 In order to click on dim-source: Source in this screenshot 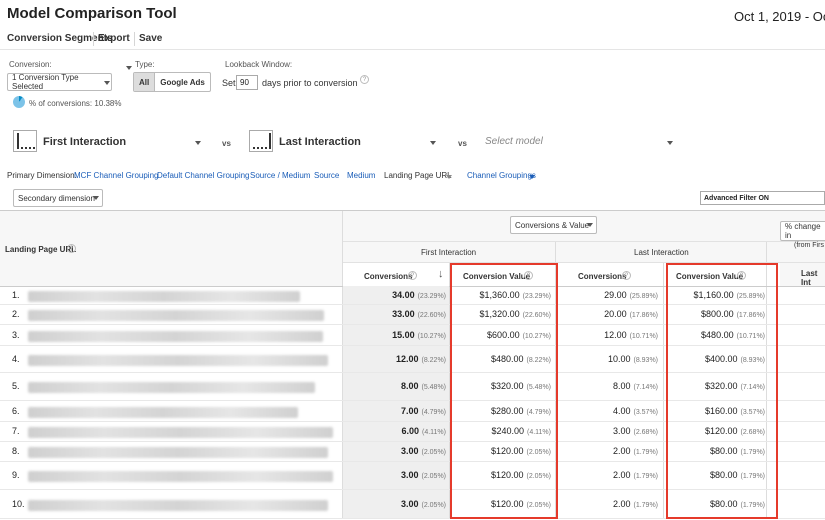, I will do `click(326, 175)`.